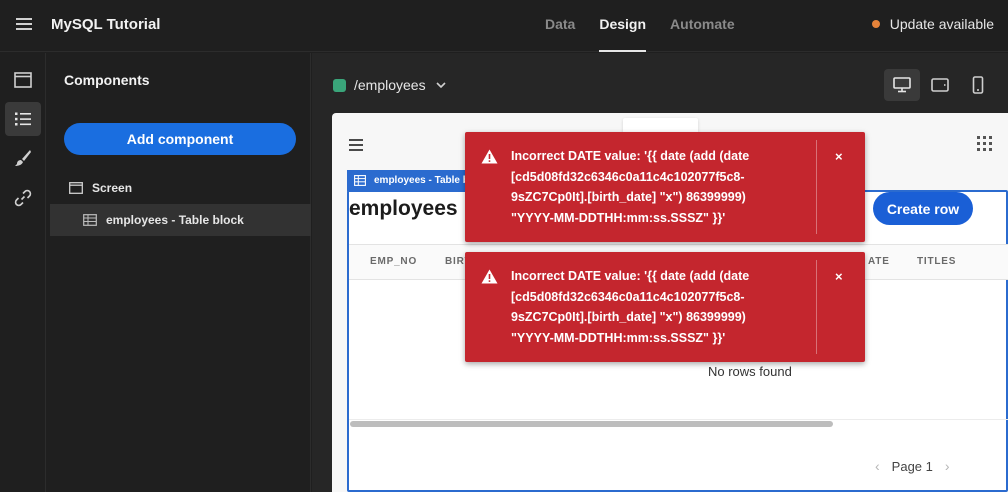 The width and height of the screenshot is (1008, 492). What do you see at coordinates (25, 24) in the screenshot?
I see `hamburger-menu-icon` at bounding box center [25, 24].